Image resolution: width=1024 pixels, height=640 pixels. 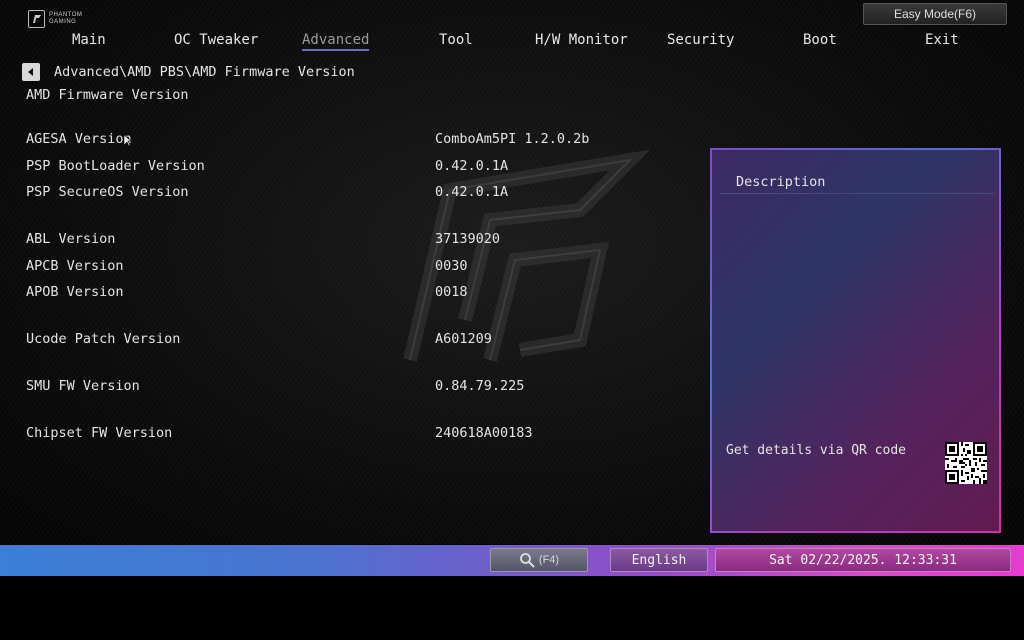 What do you see at coordinates (204, 72) in the screenshot?
I see `breadcrumb: Advanced\AMD PBS\AMD Firmware Version` at bounding box center [204, 72].